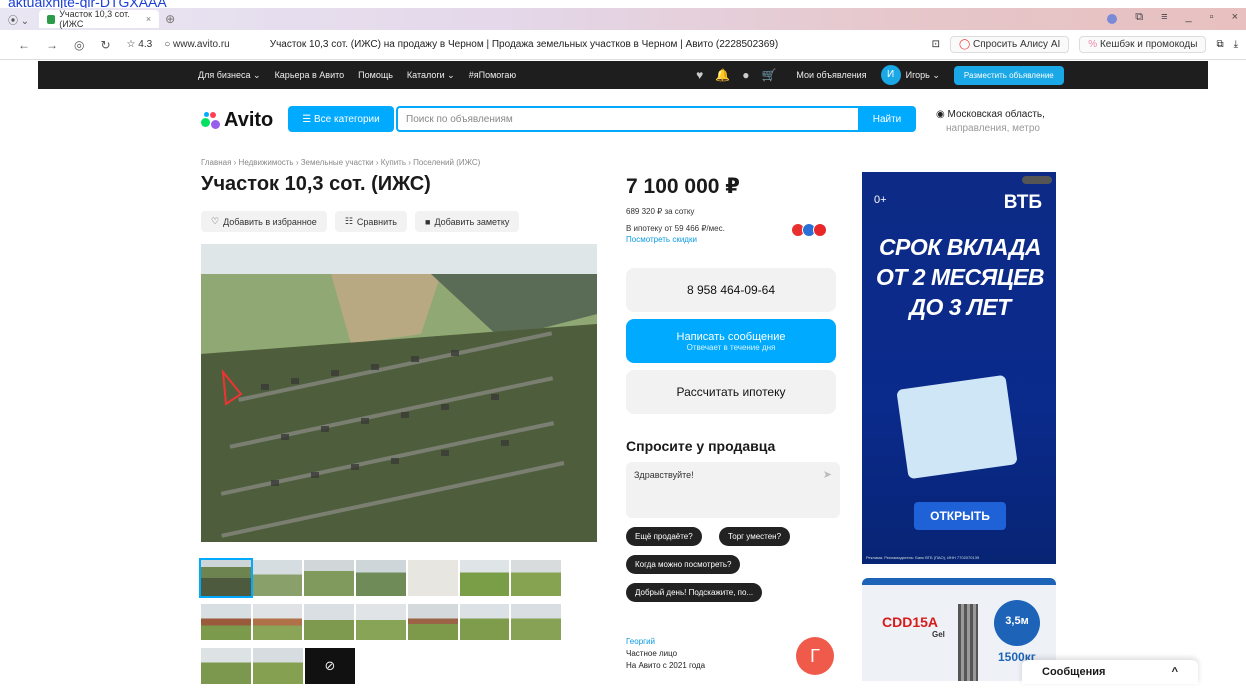 The width and height of the screenshot is (1246, 692). Describe the element at coordinates (1037, 180) in the screenshot. I see `ad-tag` at that location.